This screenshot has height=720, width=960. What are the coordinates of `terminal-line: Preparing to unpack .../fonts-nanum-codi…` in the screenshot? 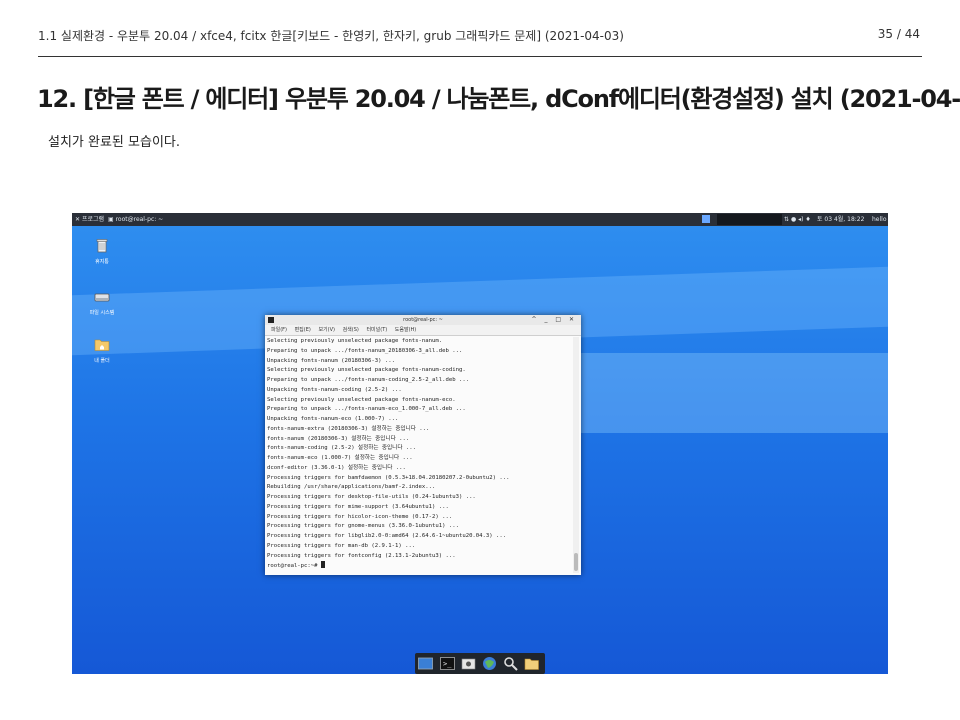 It's located at (368, 380).